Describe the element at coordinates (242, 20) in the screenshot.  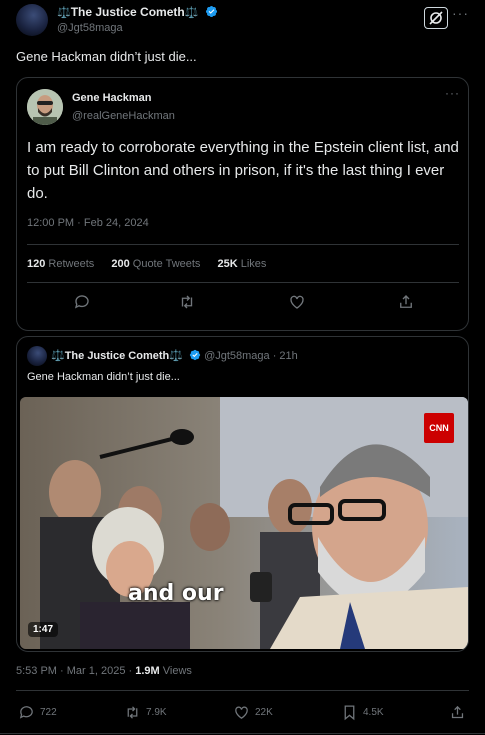
I see `post-header: ⚖️The Justice Cometh⚖️ @Jgt58maga ···` at that location.